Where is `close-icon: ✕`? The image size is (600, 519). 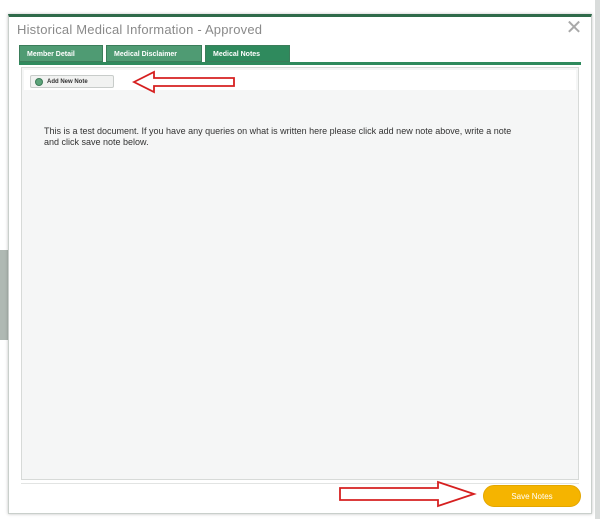
close-icon: ✕ is located at coordinates (574, 28).